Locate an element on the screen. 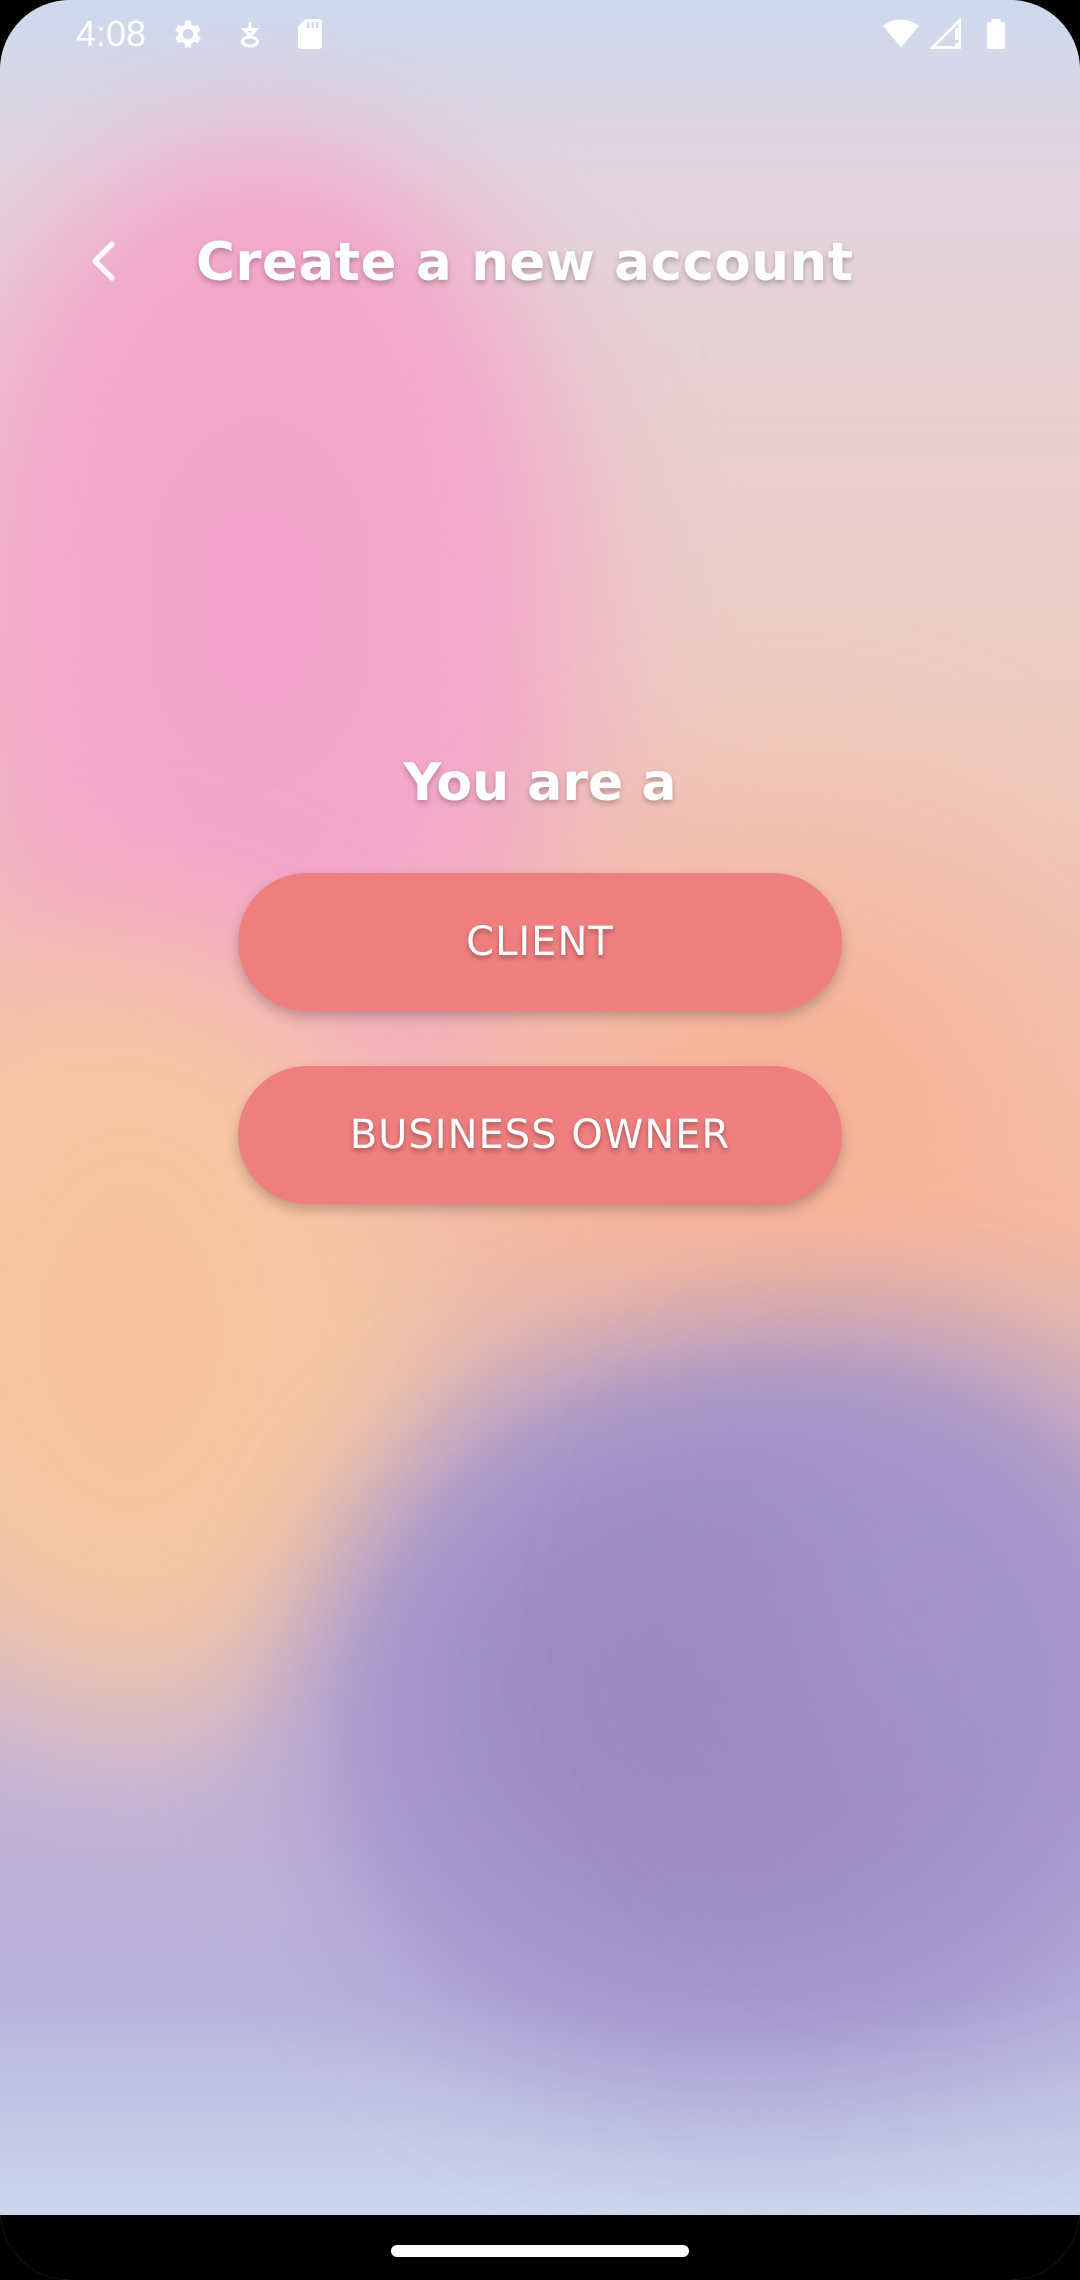 The width and height of the screenshot is (1080, 2280). client-button-label: CLIENT is located at coordinates (540, 942).